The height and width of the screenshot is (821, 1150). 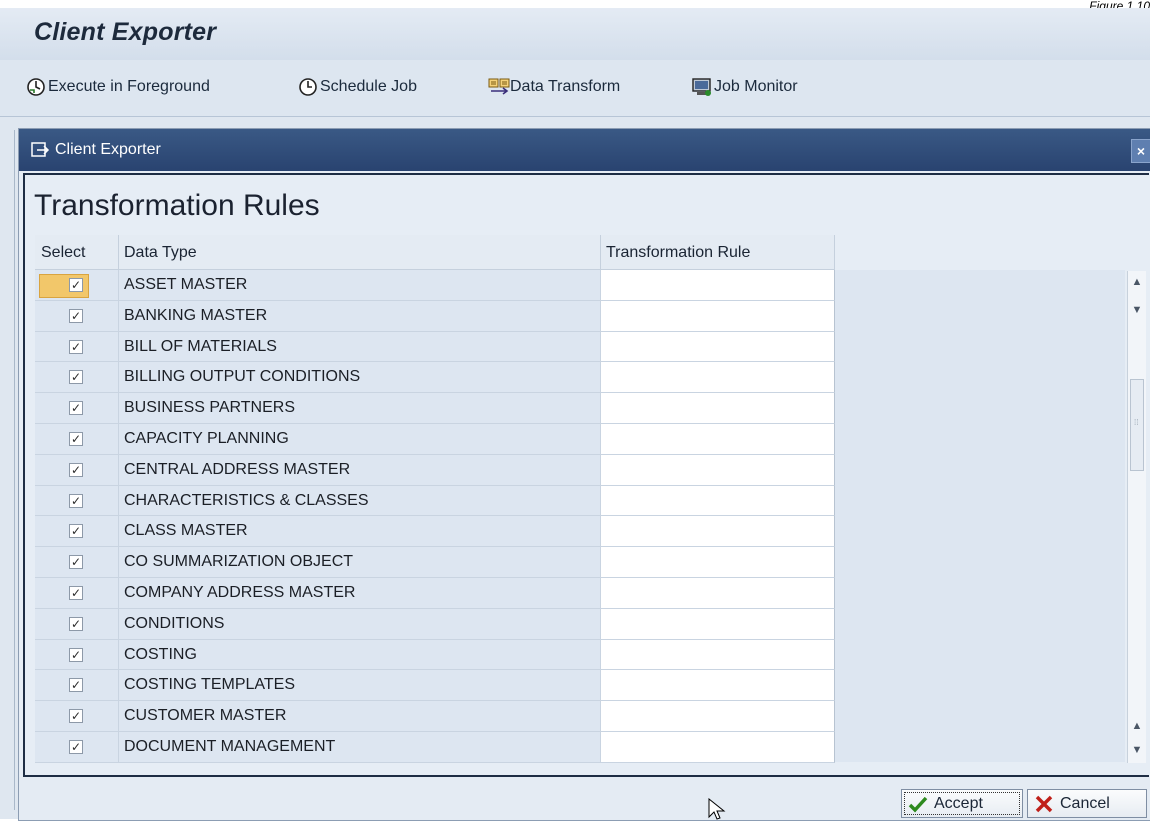 I want to click on data-type-cell: CO SUMMARIZATION OBJECT, so click(x=360, y=562).